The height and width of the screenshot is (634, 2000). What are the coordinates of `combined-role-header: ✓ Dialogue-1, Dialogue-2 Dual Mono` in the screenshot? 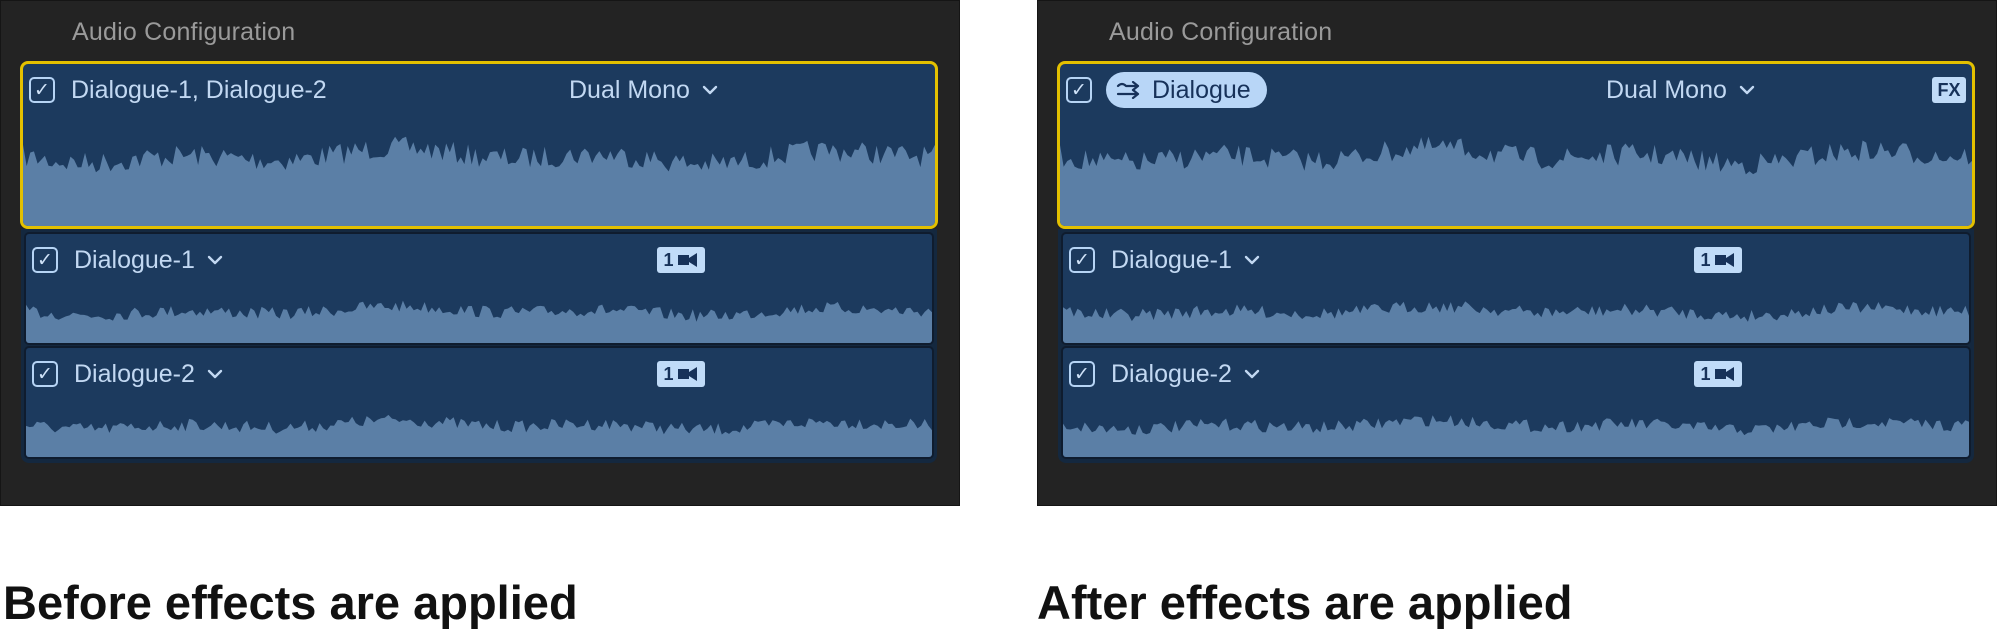 It's located at (479, 90).